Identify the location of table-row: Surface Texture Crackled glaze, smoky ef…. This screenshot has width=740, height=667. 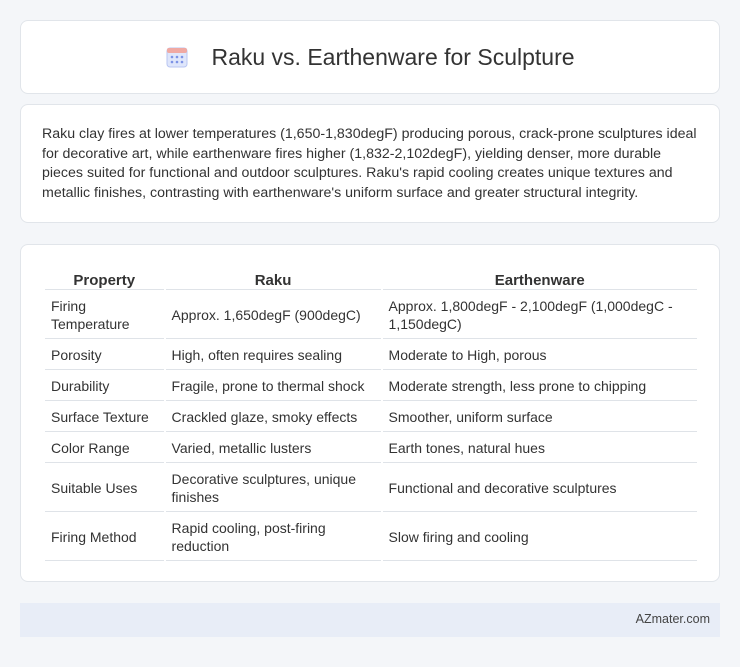
(371, 417).